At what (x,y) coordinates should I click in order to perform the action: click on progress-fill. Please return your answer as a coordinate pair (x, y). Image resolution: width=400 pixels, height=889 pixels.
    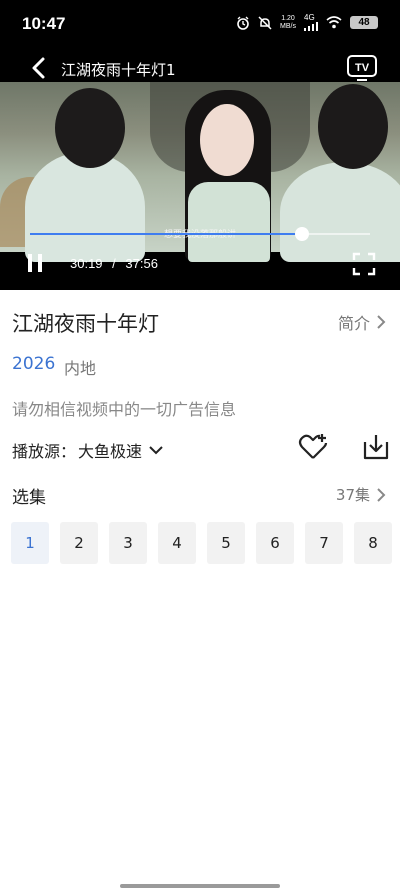
    Looking at the image, I should click on (166, 234).